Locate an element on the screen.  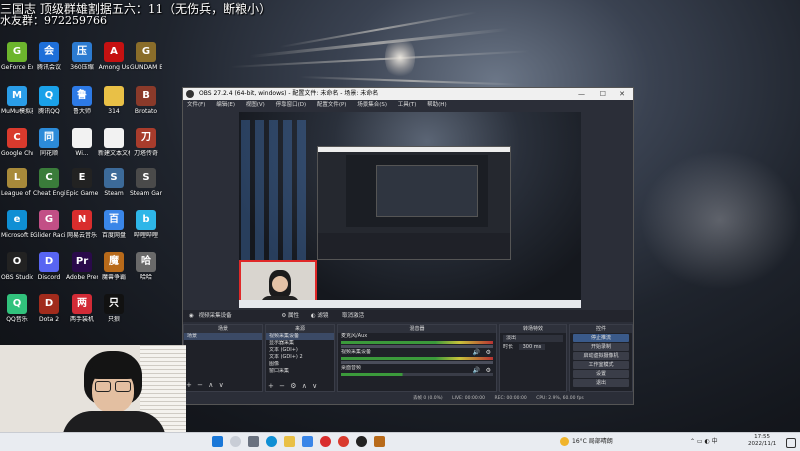
source-item: 视频采集设备 is located at coordinates (300, 336).